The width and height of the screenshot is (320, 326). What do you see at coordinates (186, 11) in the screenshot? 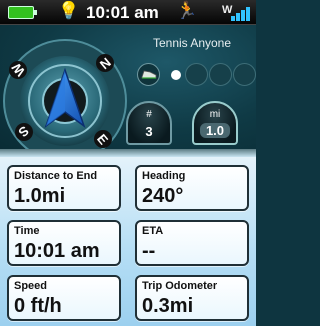
I see `runner-icon: 🏃` at bounding box center [186, 11].